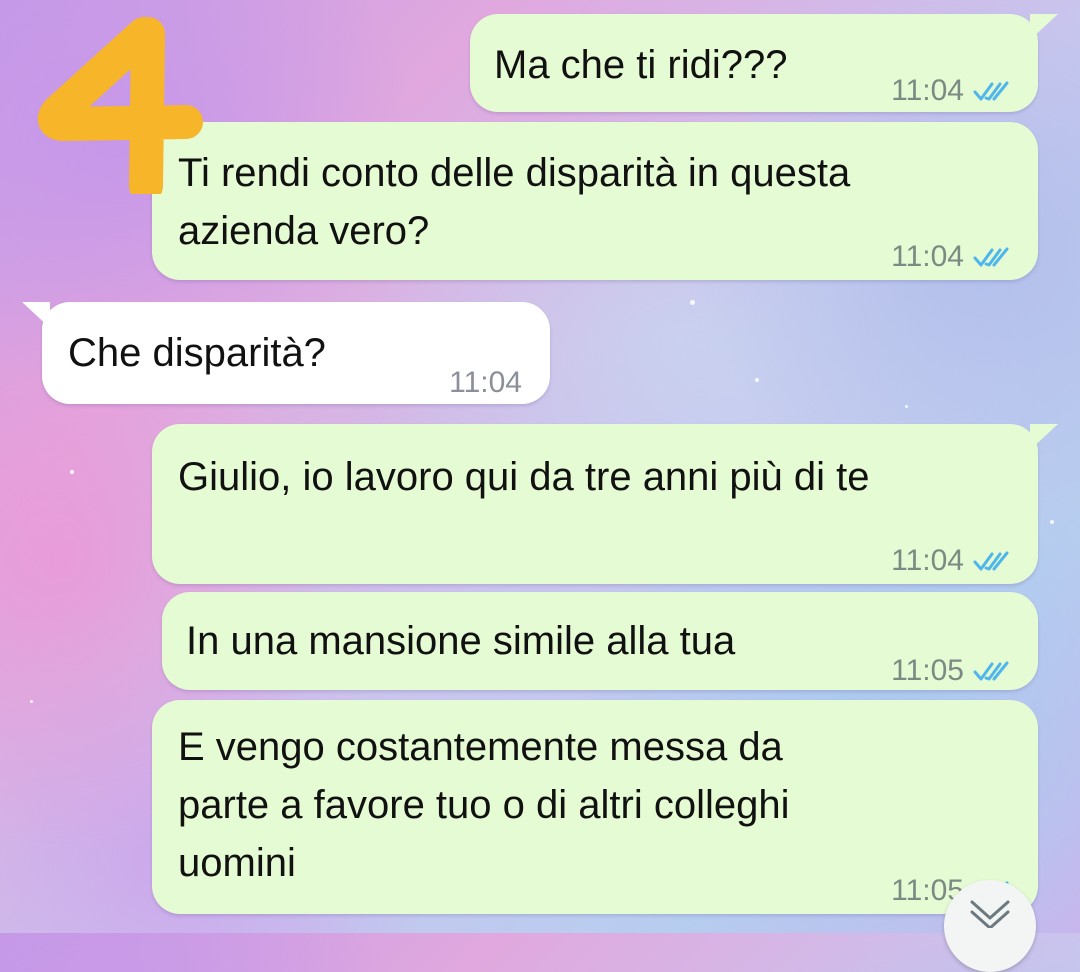  Describe the element at coordinates (927, 670) in the screenshot. I see `message-time: 11:05` at that location.